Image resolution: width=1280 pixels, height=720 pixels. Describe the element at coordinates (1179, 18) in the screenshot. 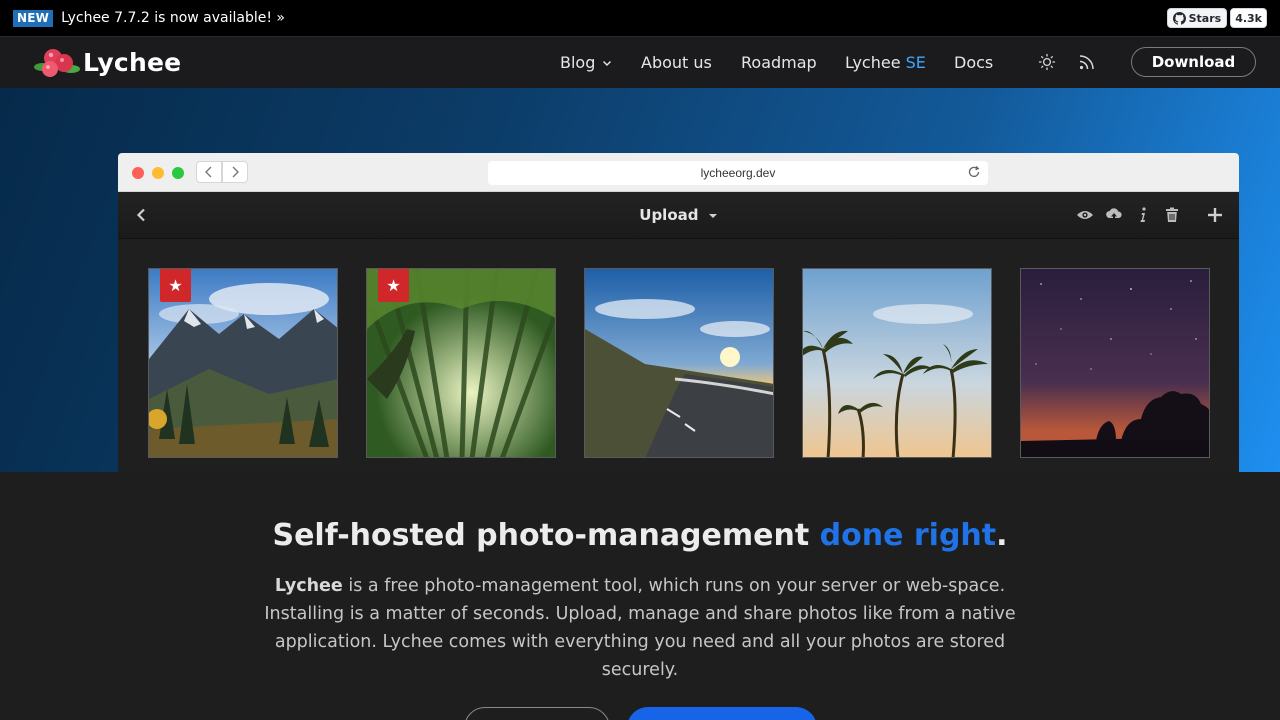

I see `github-icon` at that location.